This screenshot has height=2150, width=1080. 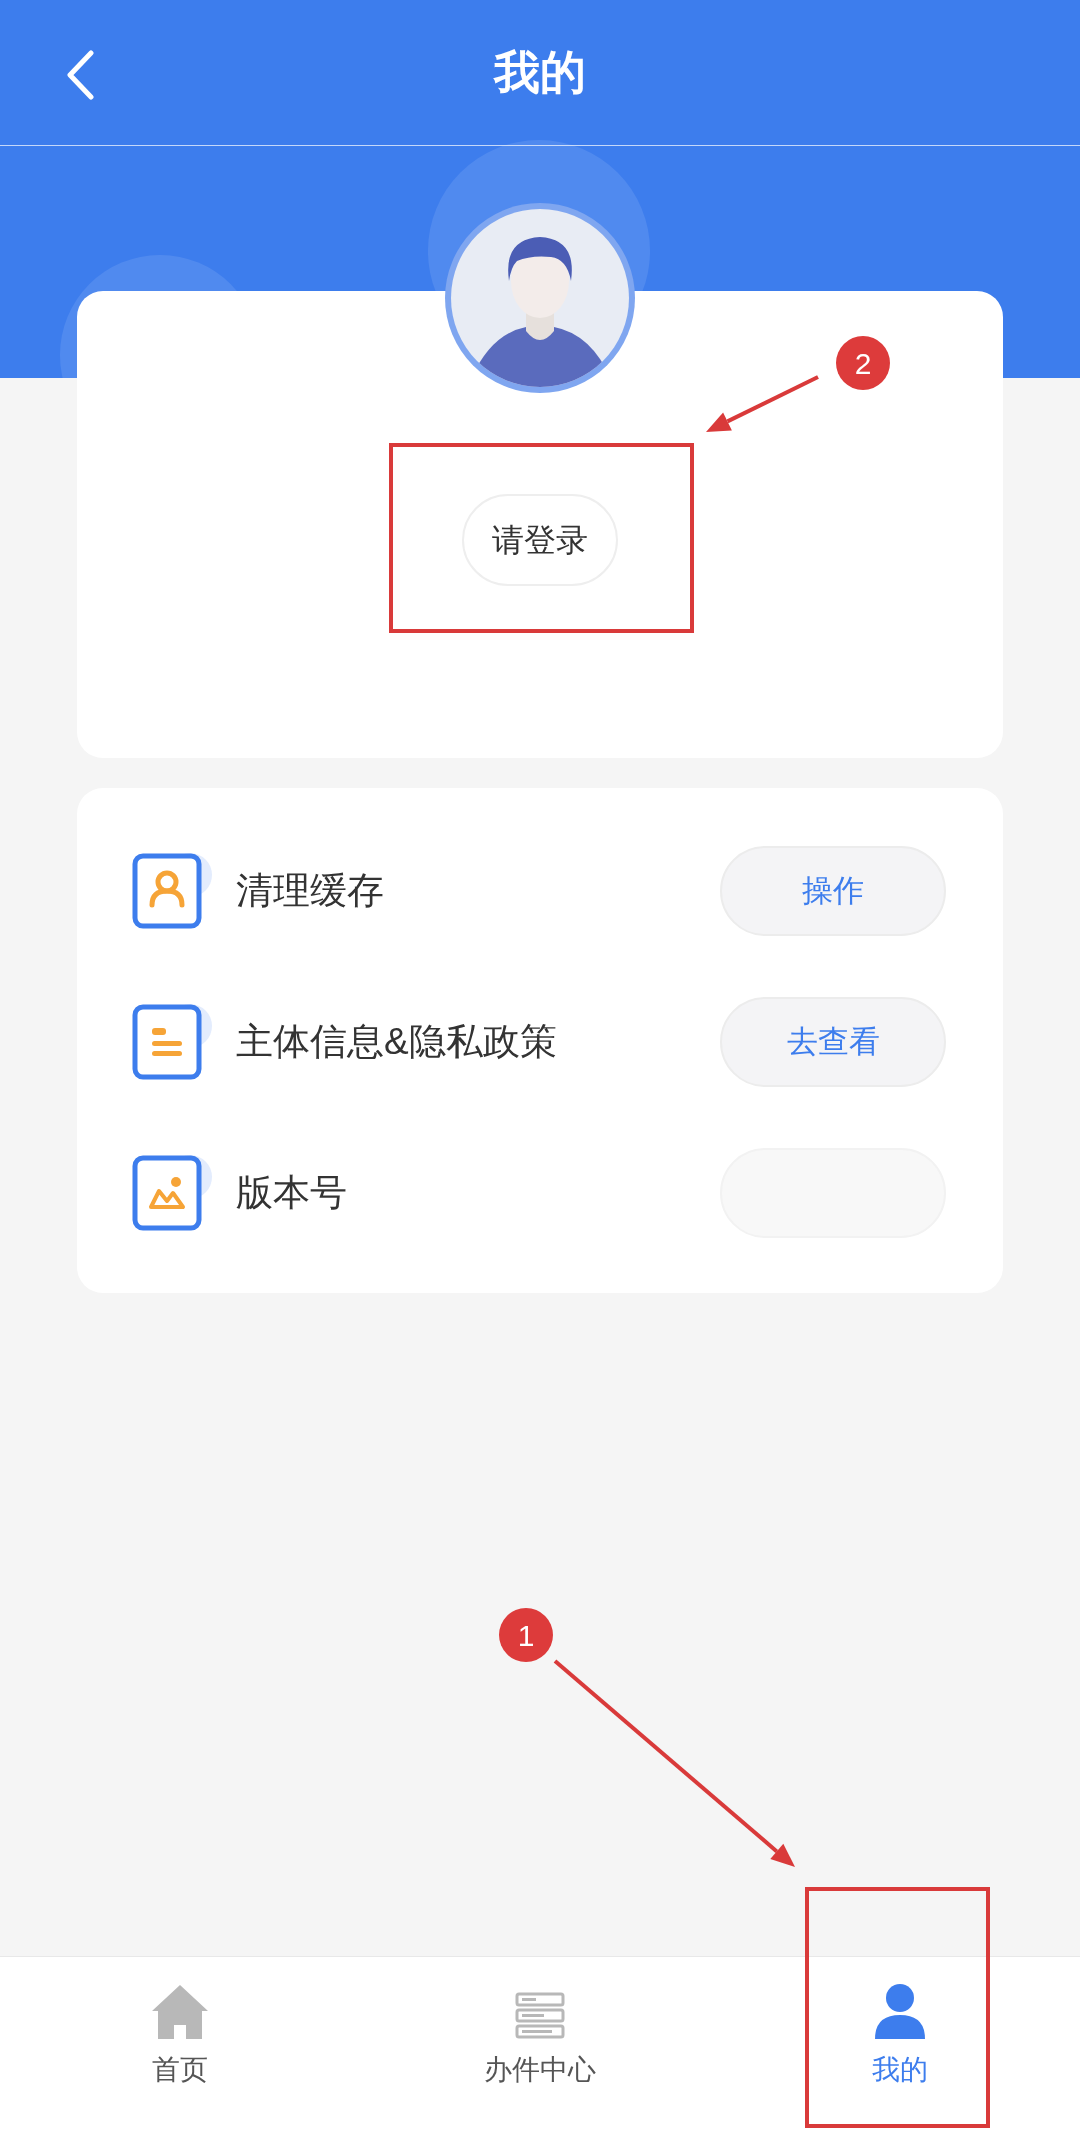 I want to click on setting-label: 清理缓存, so click(x=310, y=891).